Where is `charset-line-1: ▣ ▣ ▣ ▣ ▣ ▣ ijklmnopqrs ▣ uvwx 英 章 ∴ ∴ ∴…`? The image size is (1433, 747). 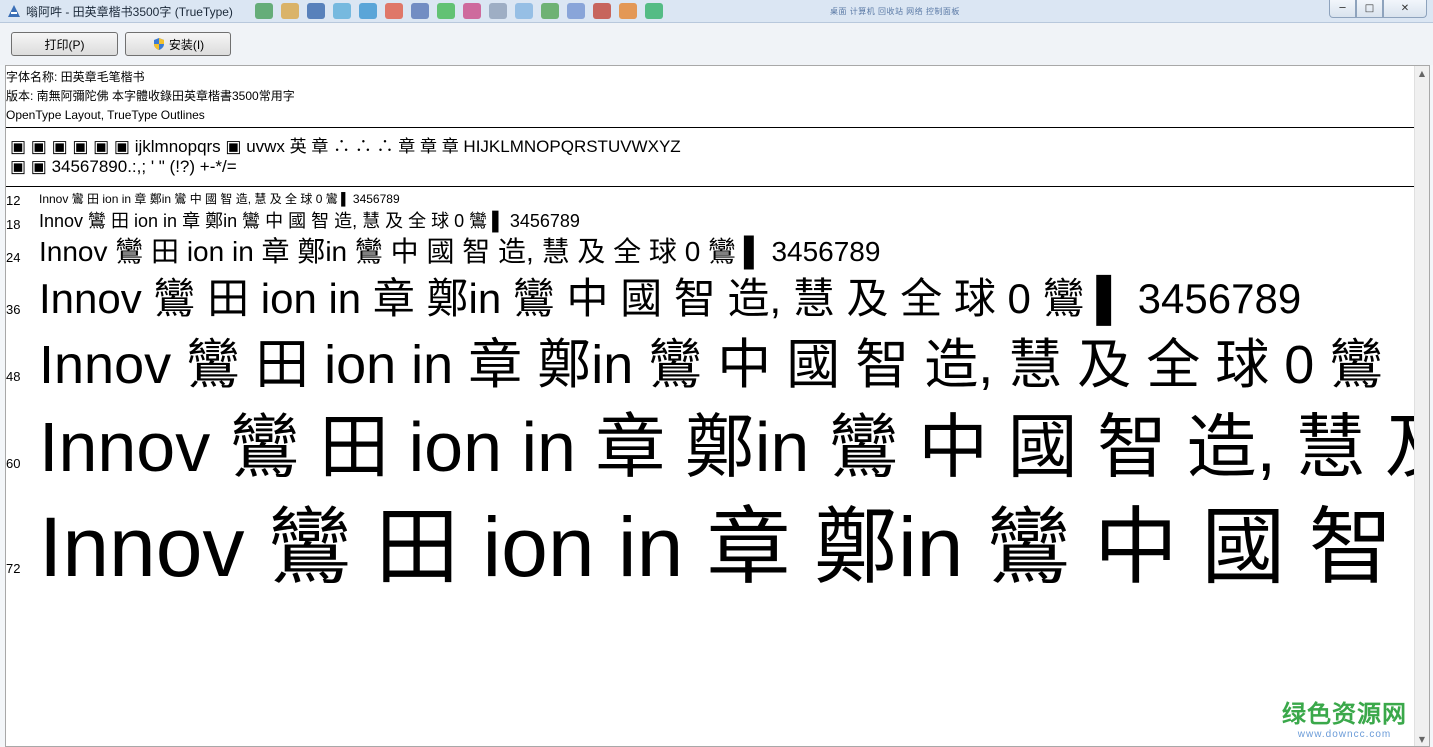
charset-line-1: ▣ ▣ ▣ ▣ ▣ ▣ ijklmnopqrs ▣ uvwx 英 章 ∴ ∴ ∴… is located at coordinates (345, 146).